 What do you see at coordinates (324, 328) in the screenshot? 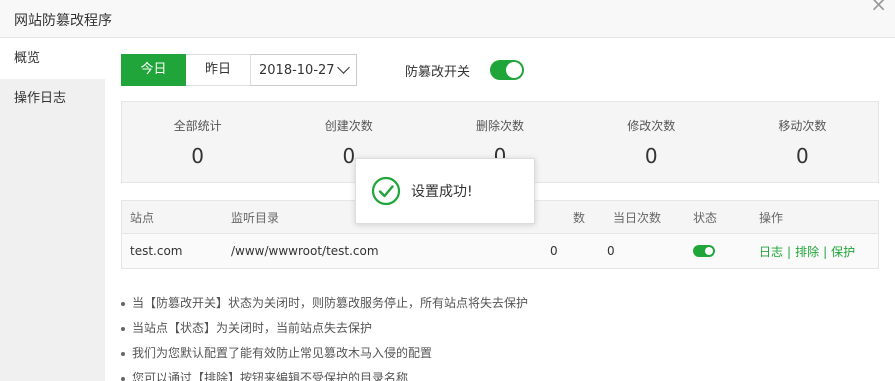
I see `note-item: 当站点【状态】为关闭时，当前站点失去保护` at bounding box center [324, 328].